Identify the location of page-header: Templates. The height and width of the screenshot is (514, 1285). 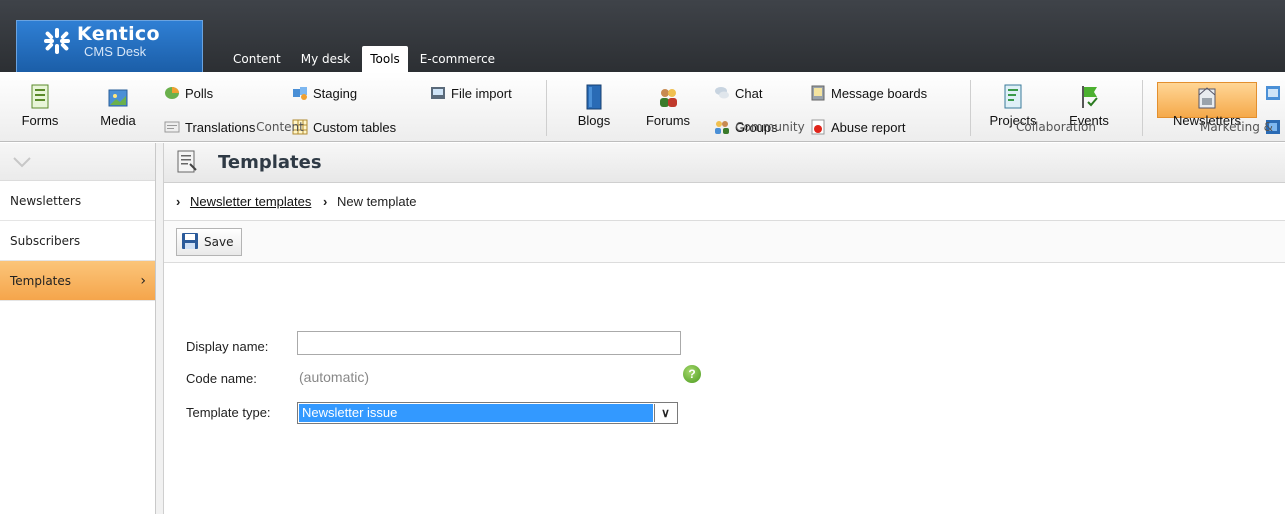
(724, 163).